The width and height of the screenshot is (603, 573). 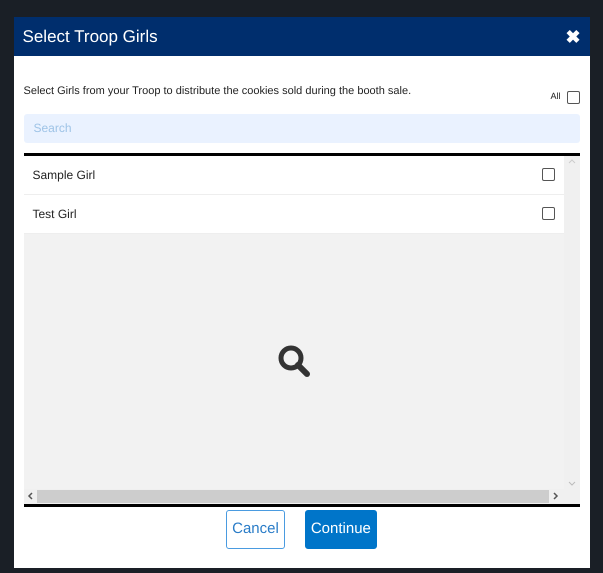 I want to click on continue-button: Continue, so click(x=340, y=529).